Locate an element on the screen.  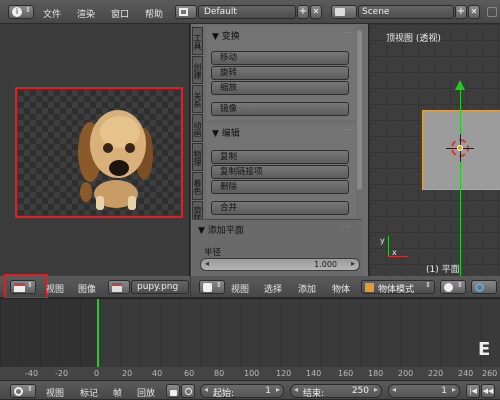
tab-create: 创建 is located at coordinates (197, 70).